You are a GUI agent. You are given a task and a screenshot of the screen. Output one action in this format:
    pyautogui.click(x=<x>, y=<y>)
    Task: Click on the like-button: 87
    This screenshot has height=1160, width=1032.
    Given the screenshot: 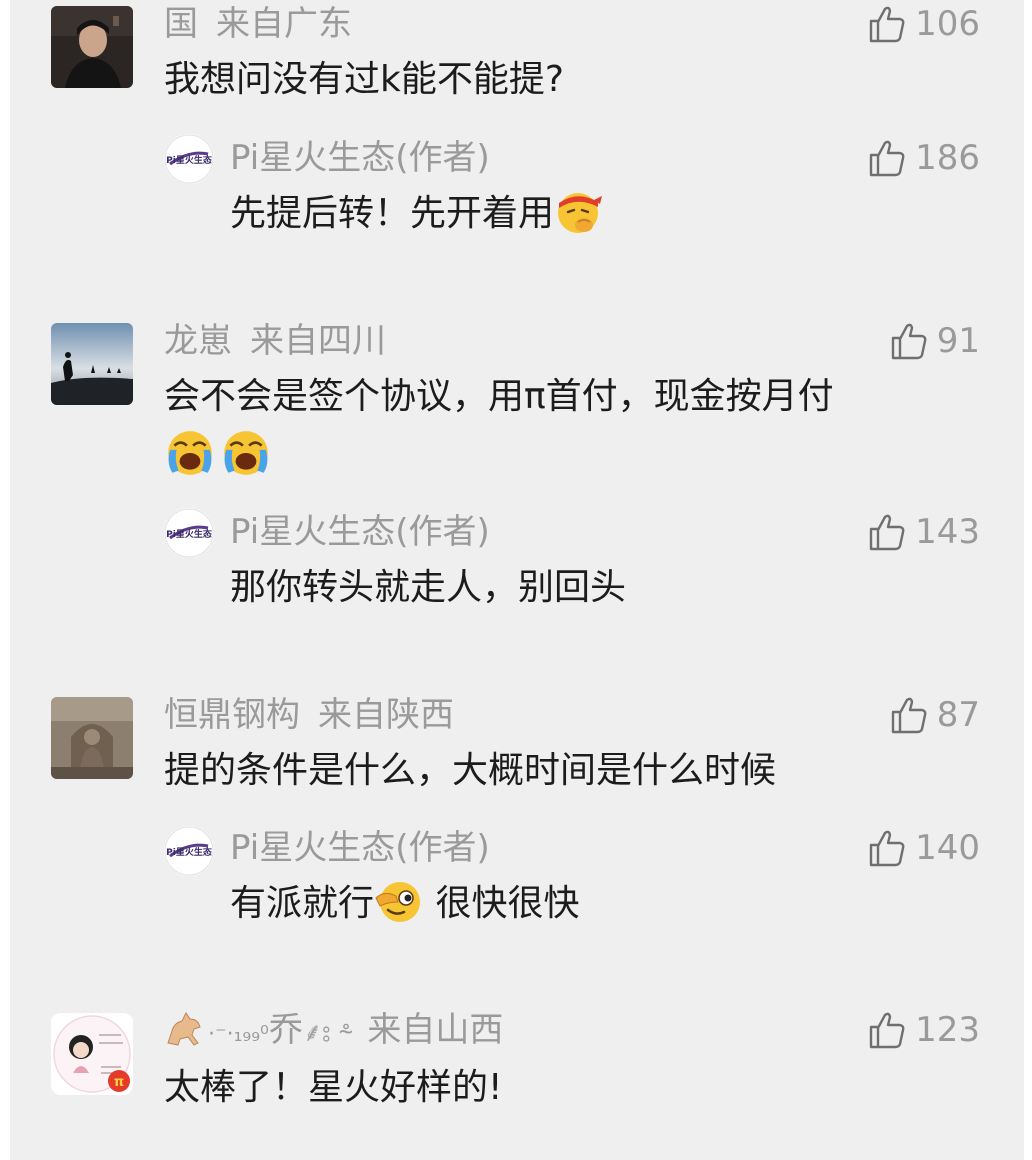 What is the action you would take?
    pyautogui.click(x=935, y=715)
    